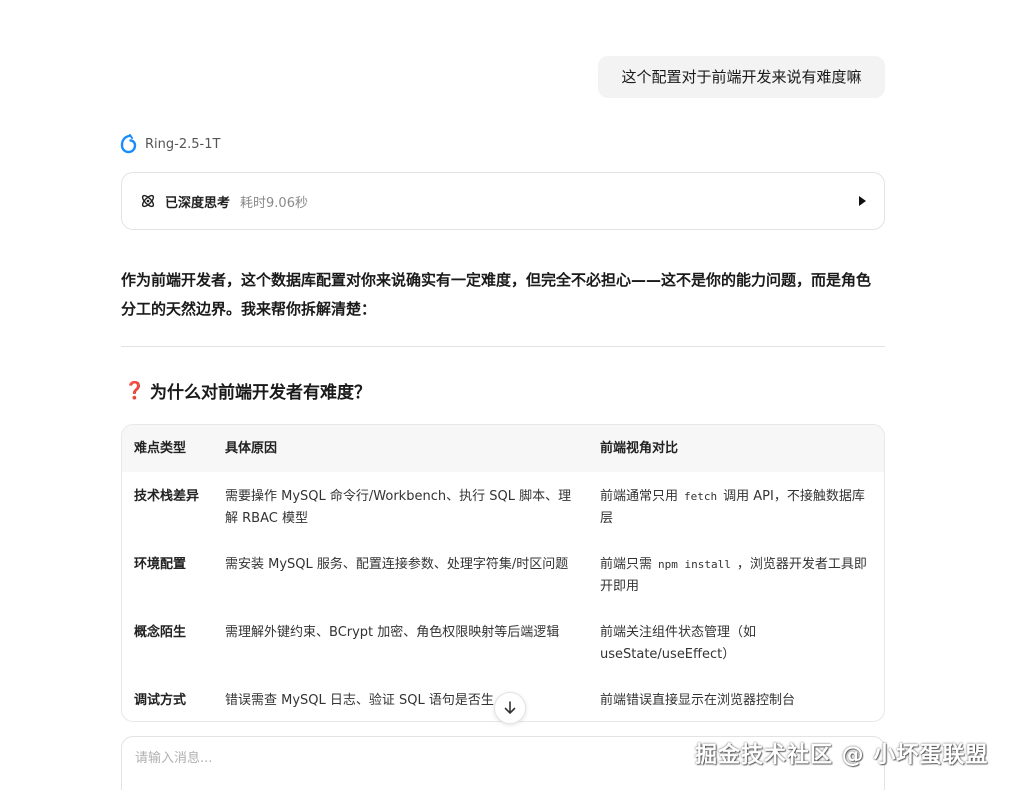 This screenshot has height=790, width=1028. I want to click on model-name: Ring-2.5-1T, so click(183, 144).